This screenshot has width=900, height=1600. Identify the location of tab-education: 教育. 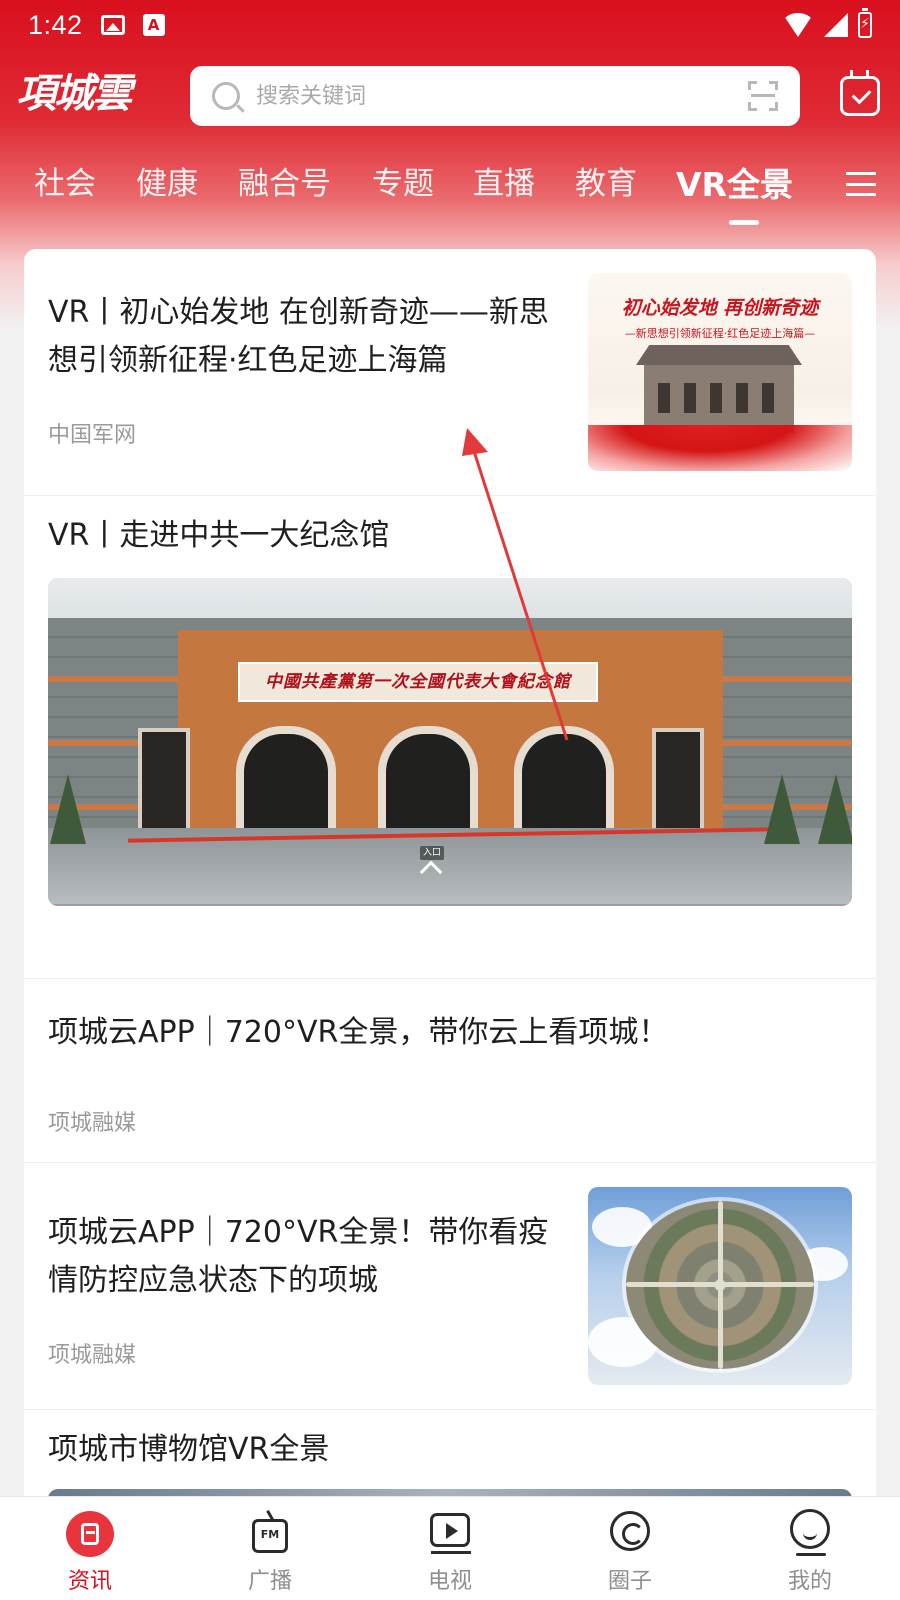
(606, 180).